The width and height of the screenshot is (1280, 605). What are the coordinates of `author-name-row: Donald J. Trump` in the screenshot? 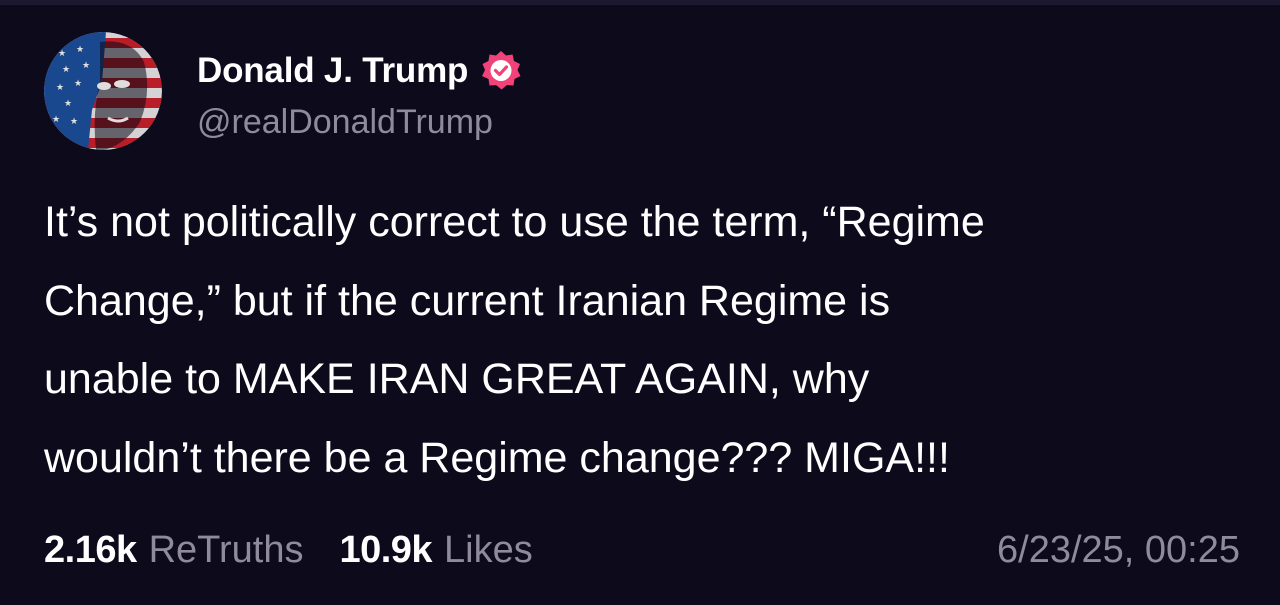 It's located at (360, 71).